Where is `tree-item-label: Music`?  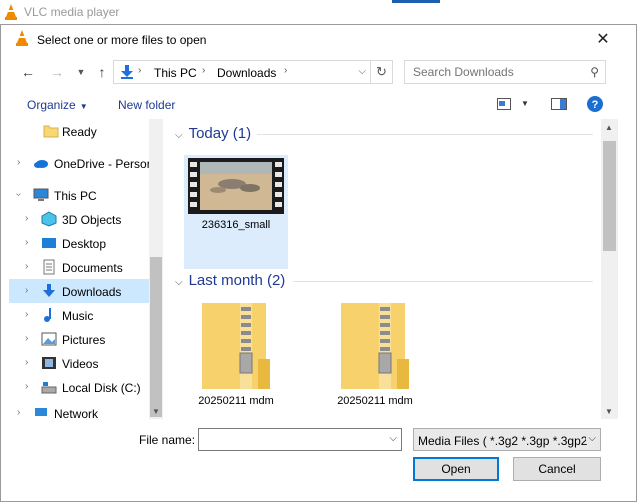 tree-item-label: Music is located at coordinates (78, 316).